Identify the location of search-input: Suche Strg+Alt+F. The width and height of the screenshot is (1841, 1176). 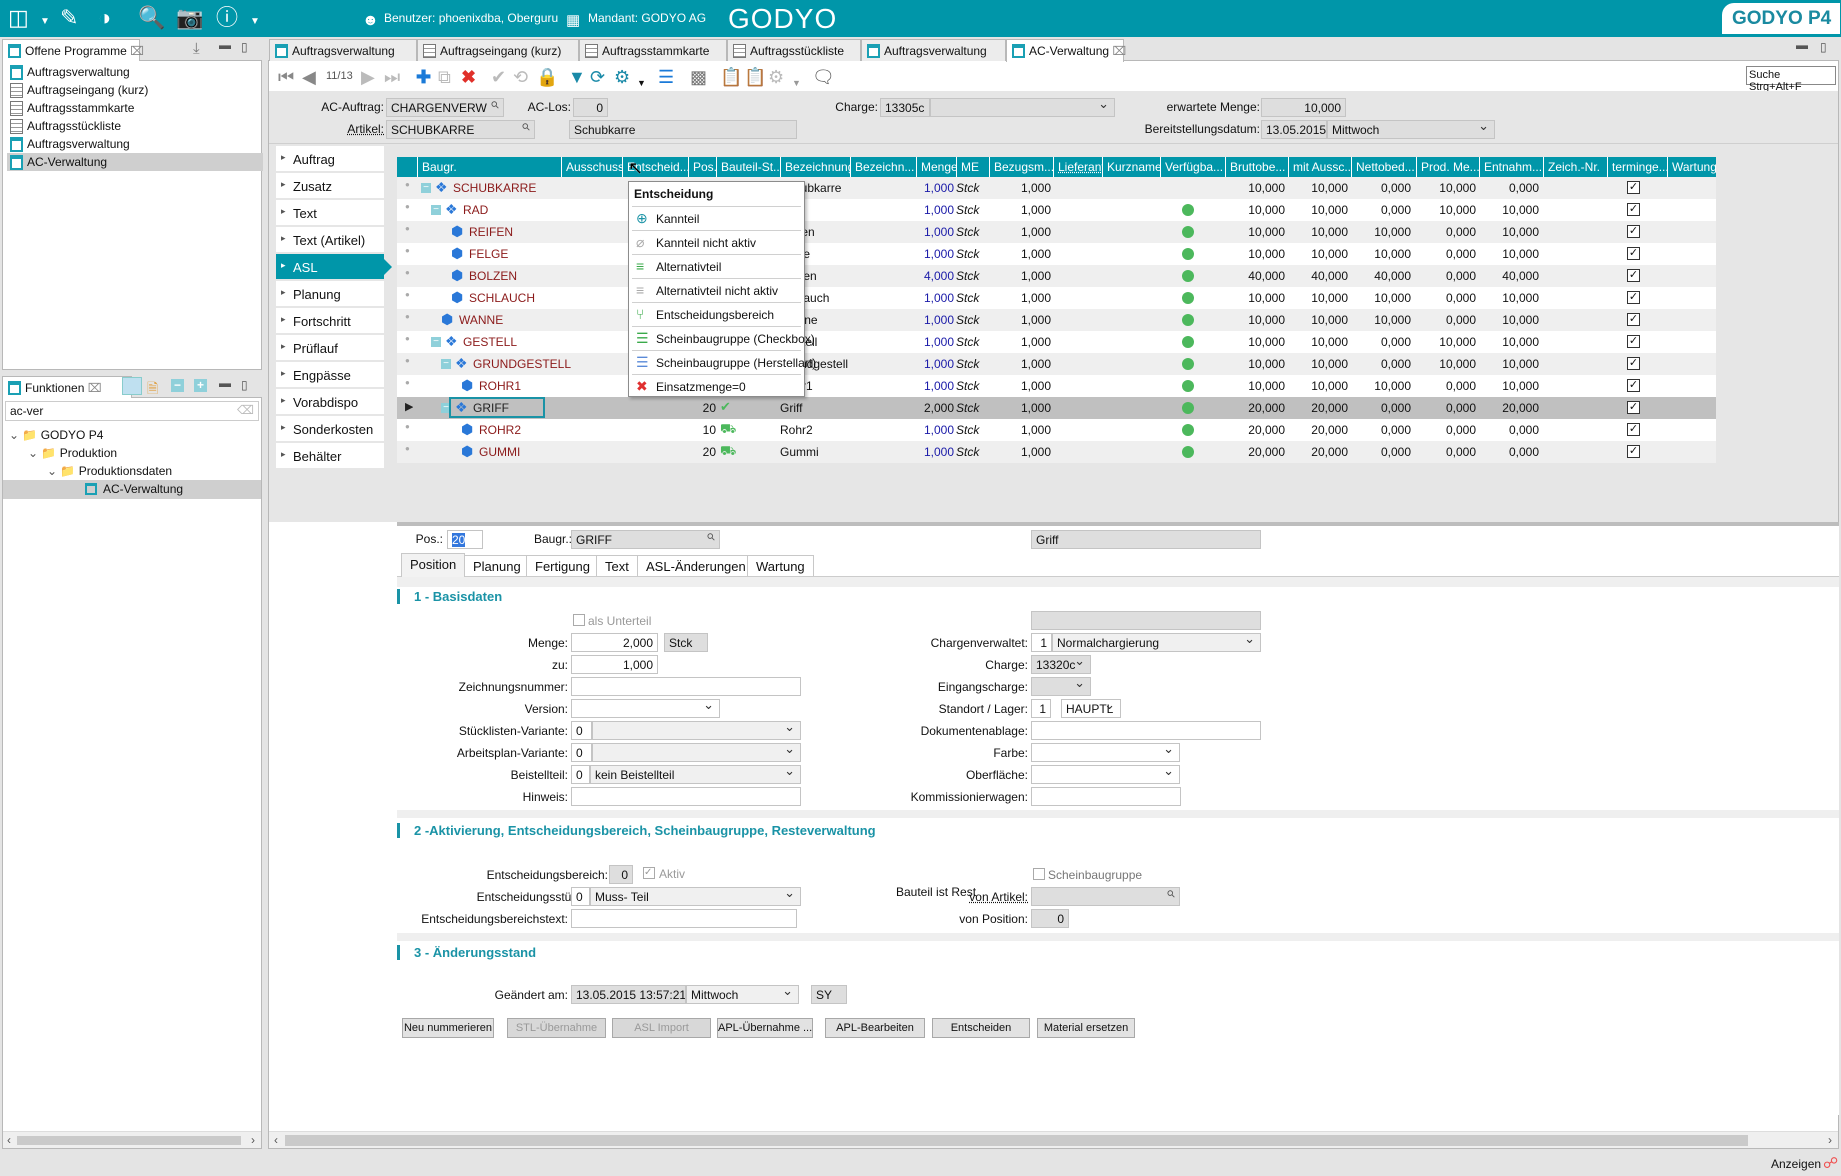
(1791, 79).